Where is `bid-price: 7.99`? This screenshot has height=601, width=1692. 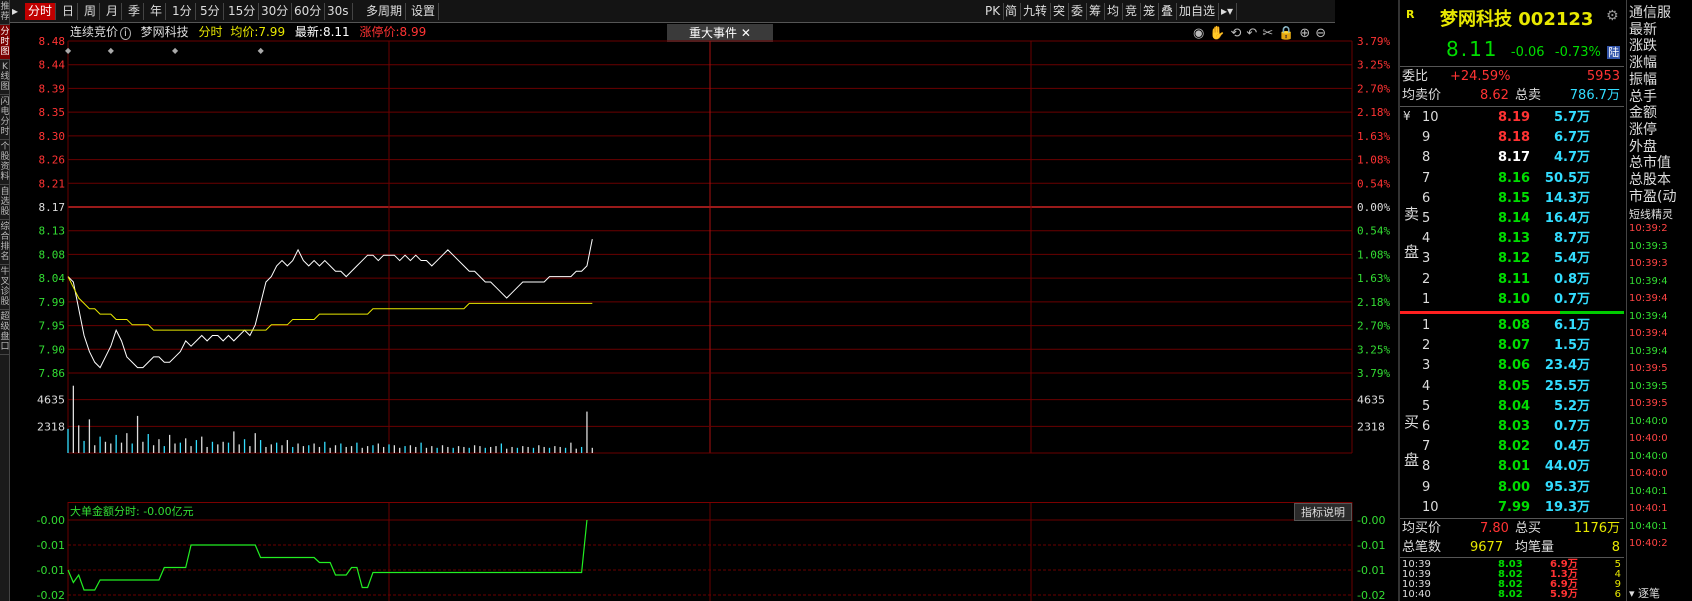 bid-price: 7.99 is located at coordinates (1514, 507).